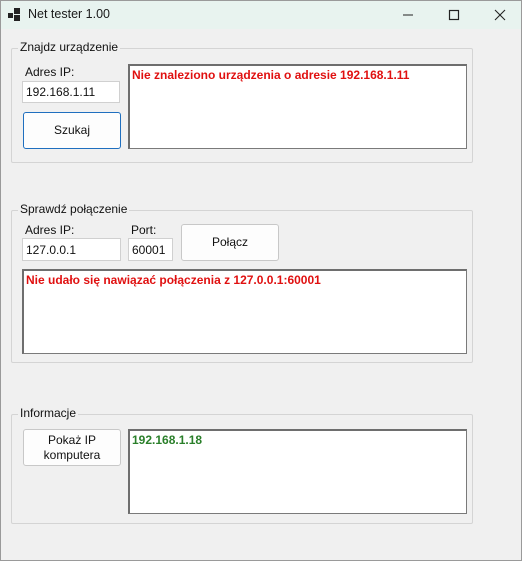 The height and width of the screenshot is (563, 522). What do you see at coordinates (69, 14) in the screenshot?
I see `window-title: Net tester 1.00` at bounding box center [69, 14].